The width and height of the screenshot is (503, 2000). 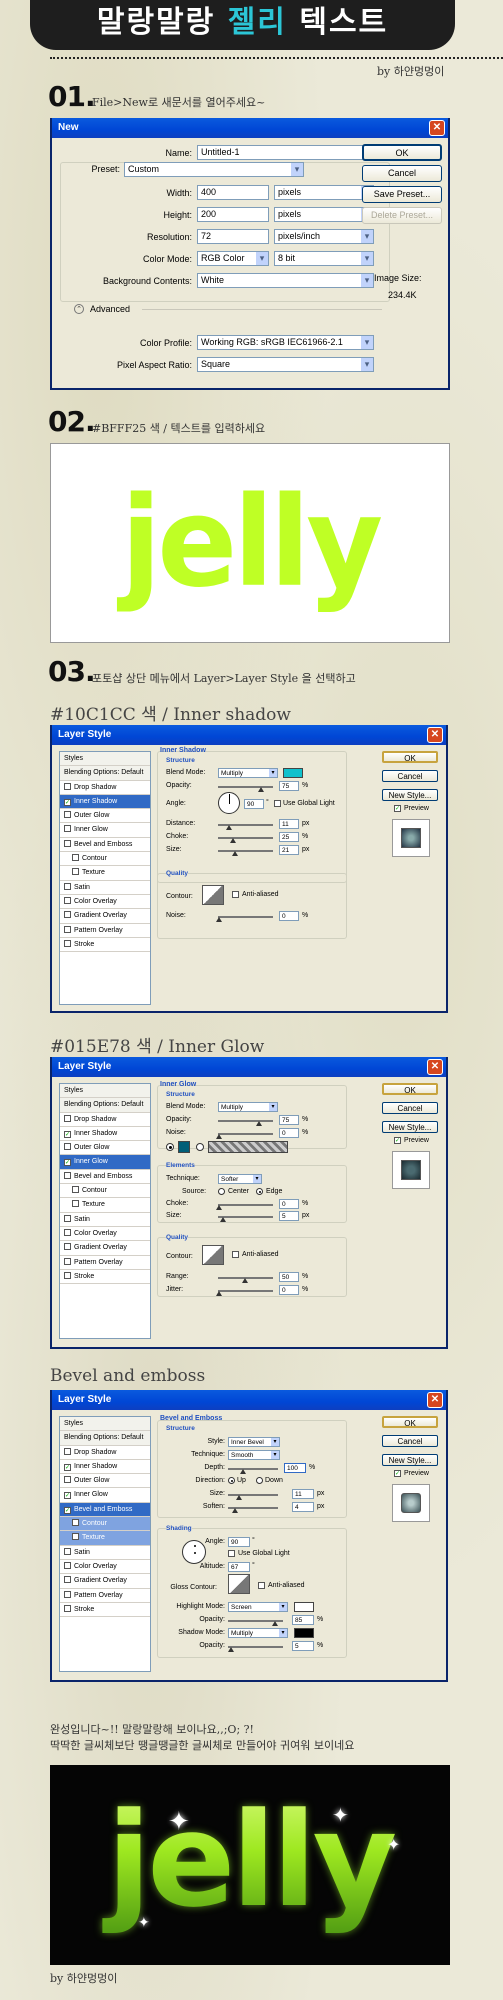 What do you see at coordinates (105, 1481) in the screenshot?
I see `style-list-item: Outer Glow` at bounding box center [105, 1481].